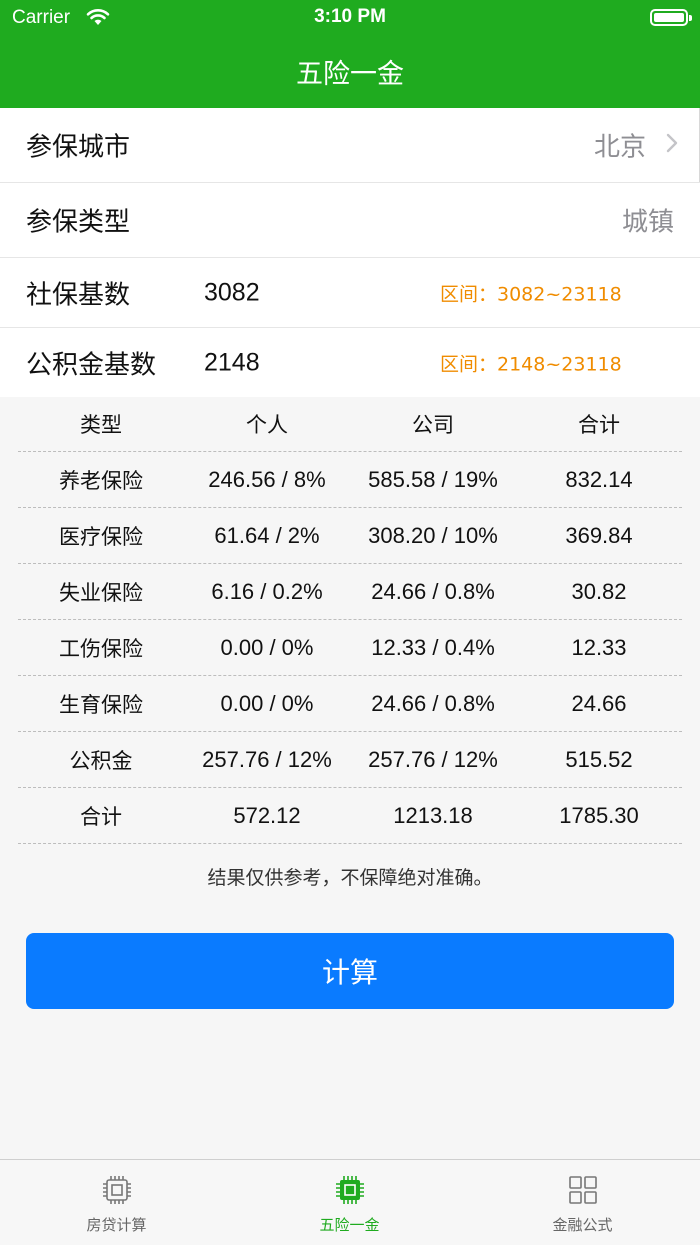 This screenshot has width=700, height=1245. I want to click on table-row: 工伤保险 0.00 / 0% 12.33 / 0.4% 12.33, so click(350, 648).